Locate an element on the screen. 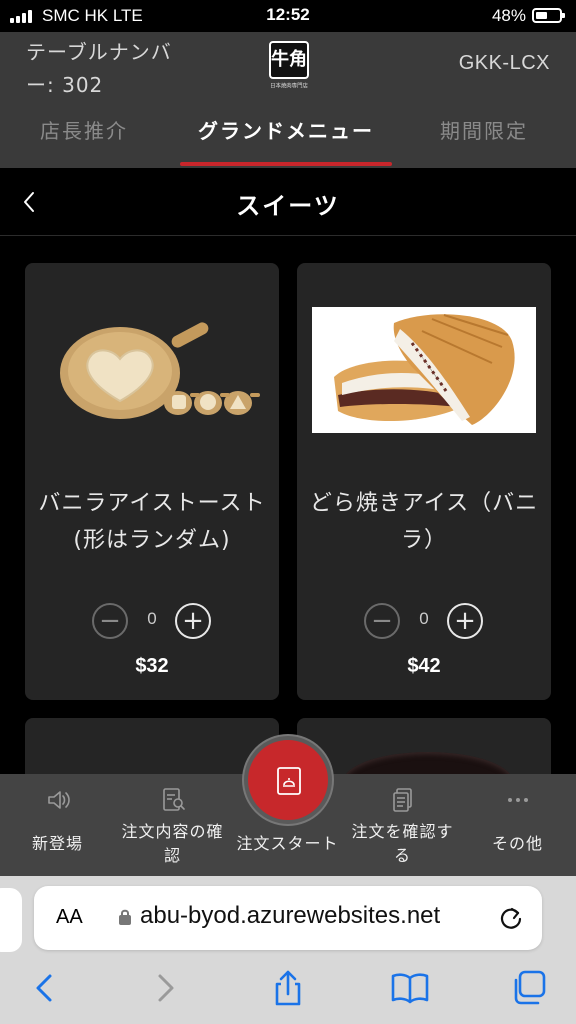  table-number-label: テーブルナンバー: 302 is located at coordinates (99, 68).